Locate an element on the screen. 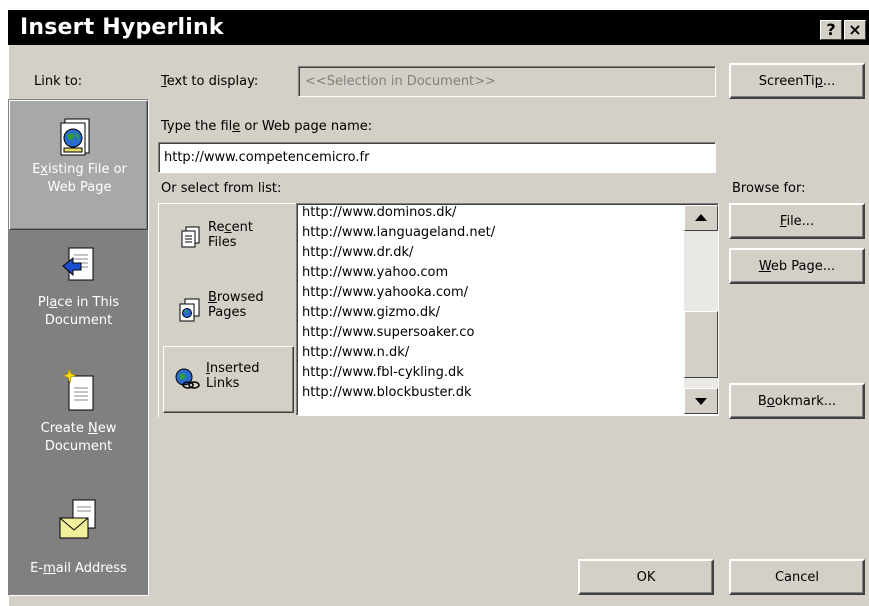  scroll-up-button is located at coordinates (701, 218).